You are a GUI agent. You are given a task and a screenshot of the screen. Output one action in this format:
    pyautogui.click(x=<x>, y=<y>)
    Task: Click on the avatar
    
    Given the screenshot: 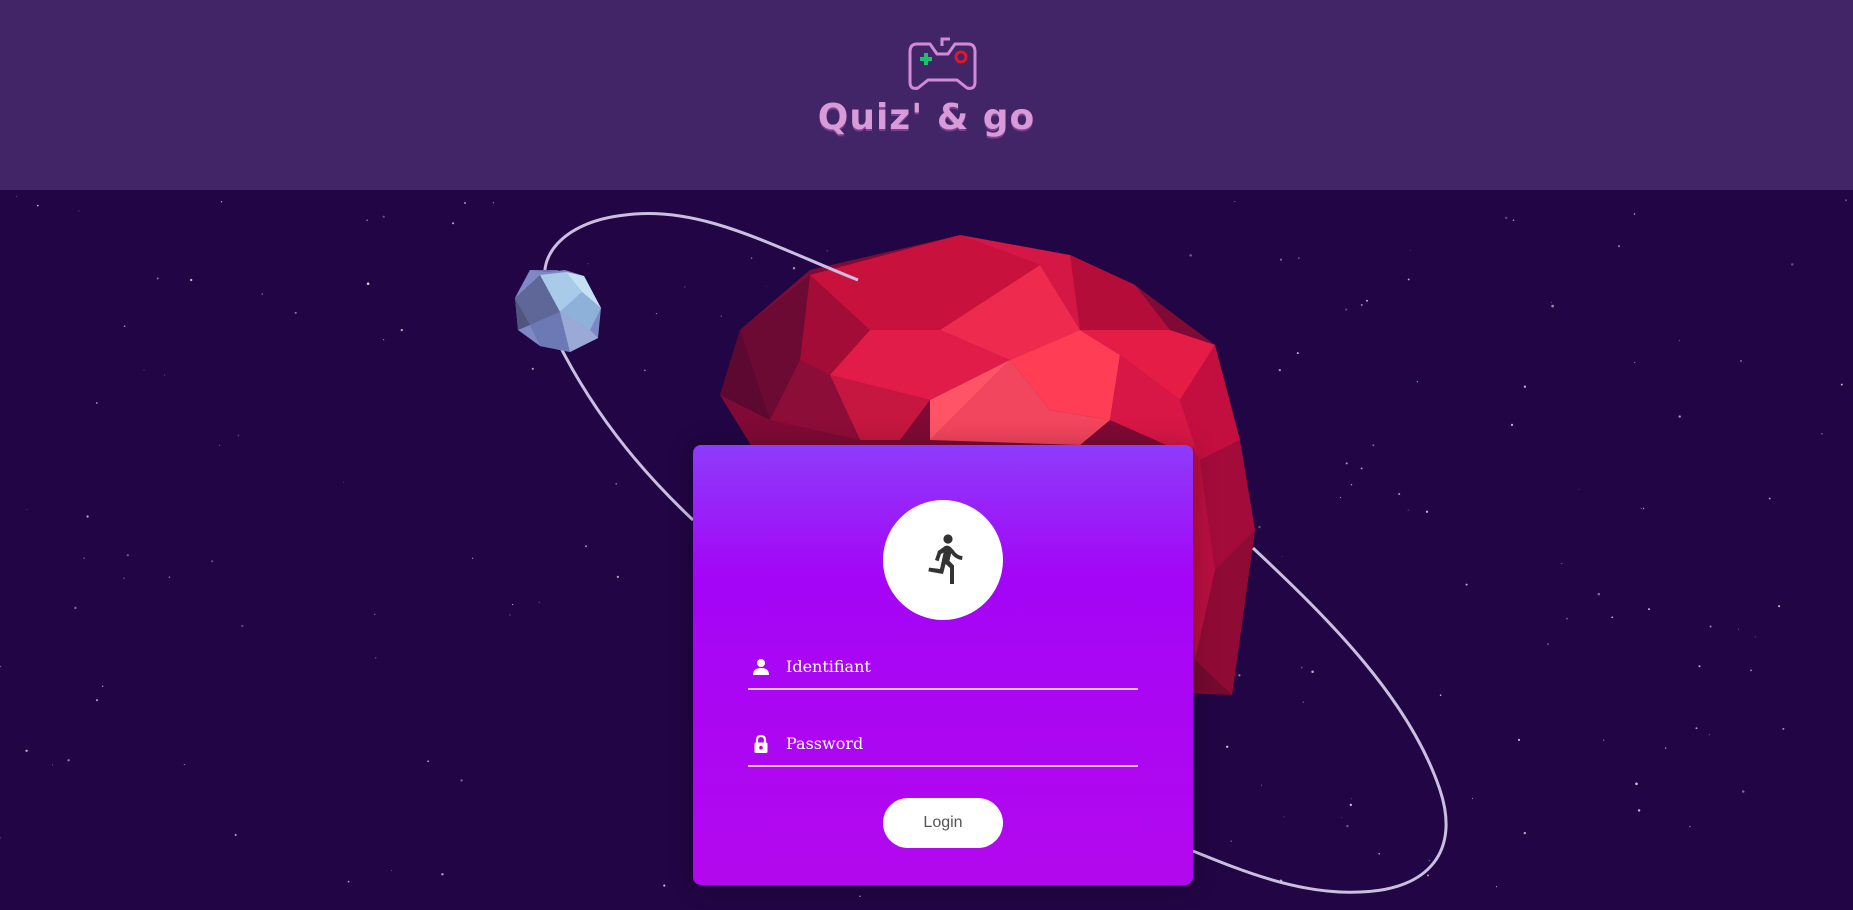 What is the action you would take?
    pyautogui.click(x=943, y=560)
    